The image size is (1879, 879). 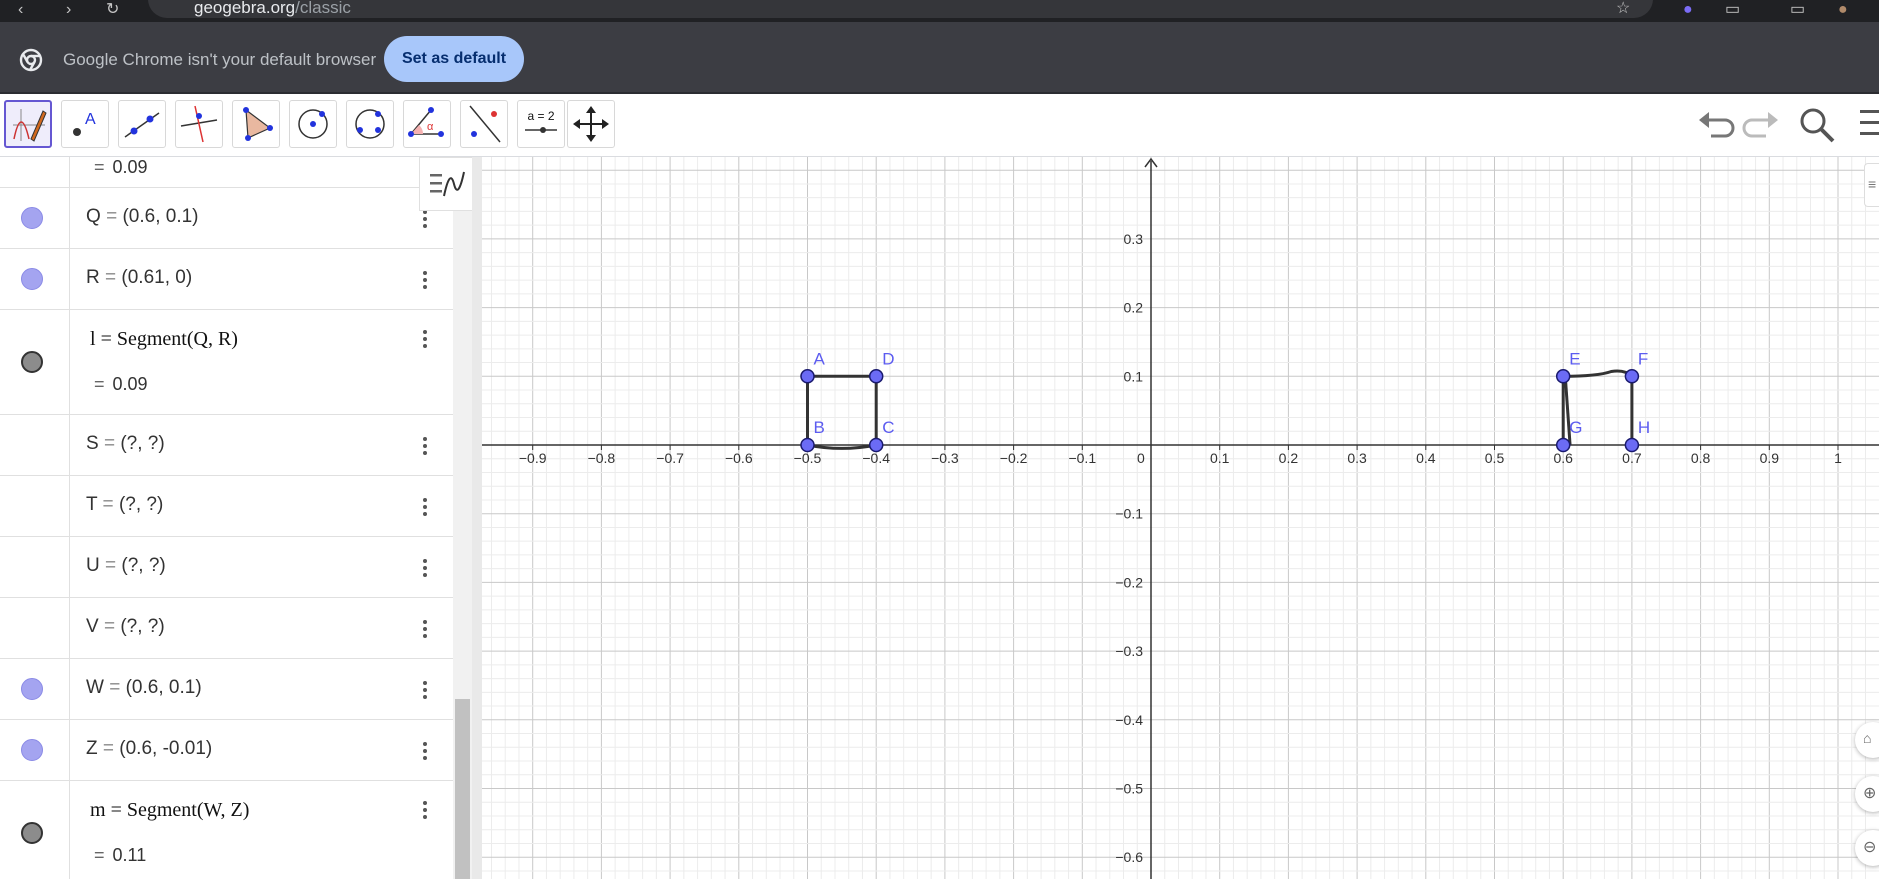 What do you see at coordinates (1357, 458) in the screenshot?
I see `x-tick-label: 0.3` at bounding box center [1357, 458].